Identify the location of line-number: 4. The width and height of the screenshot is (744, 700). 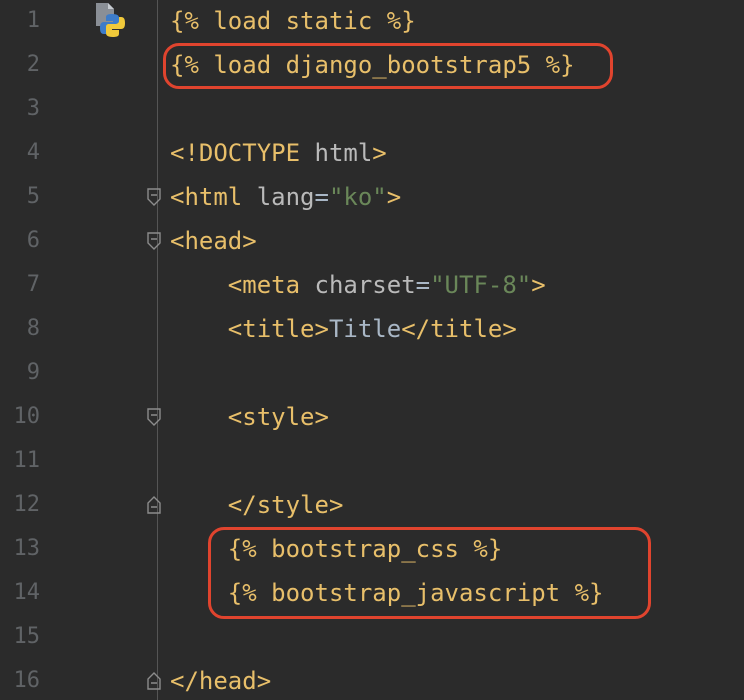
(33, 152).